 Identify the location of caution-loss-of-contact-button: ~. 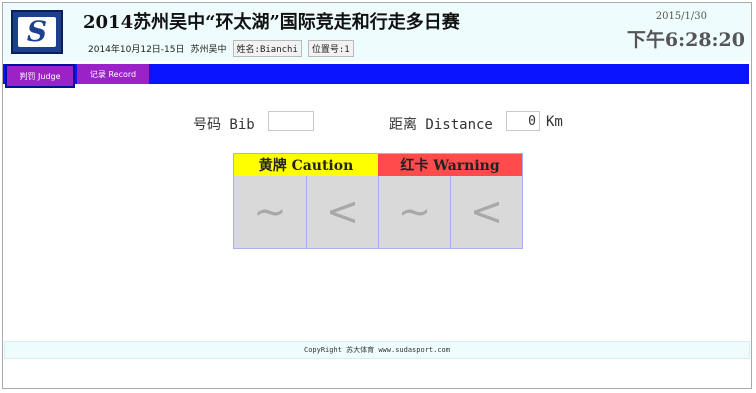
(270, 212).